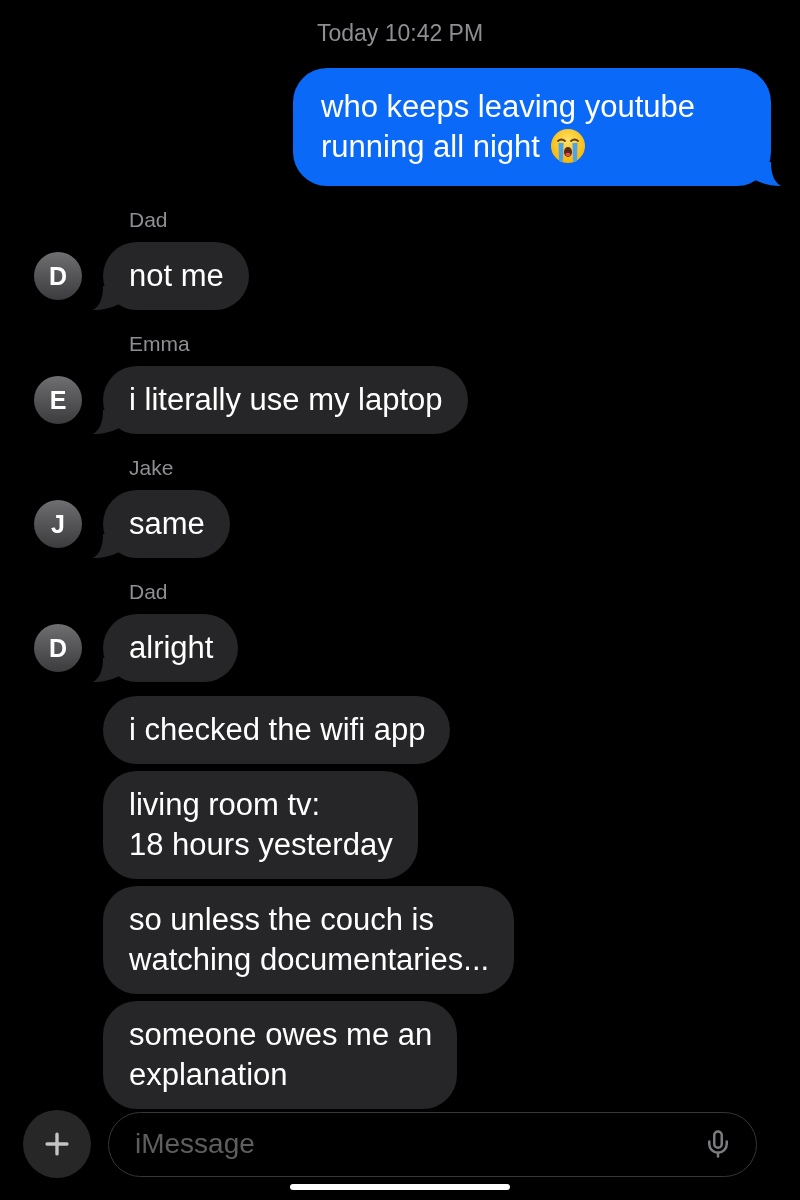 The image size is (800, 1200). Describe the element at coordinates (58, 524) in the screenshot. I see `avatar: J` at that location.